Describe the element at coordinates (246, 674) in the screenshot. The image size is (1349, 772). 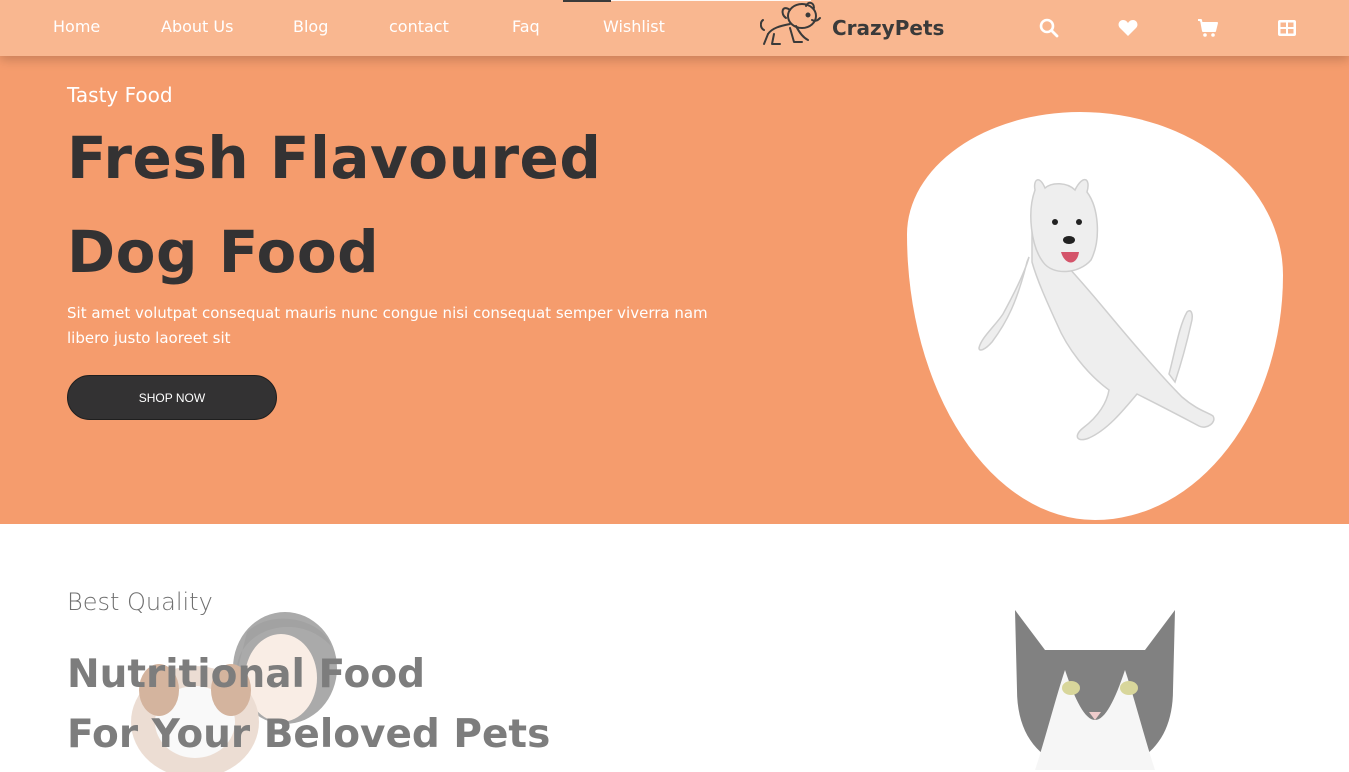
I see `section-title-line-1: Nutritional Food` at that location.